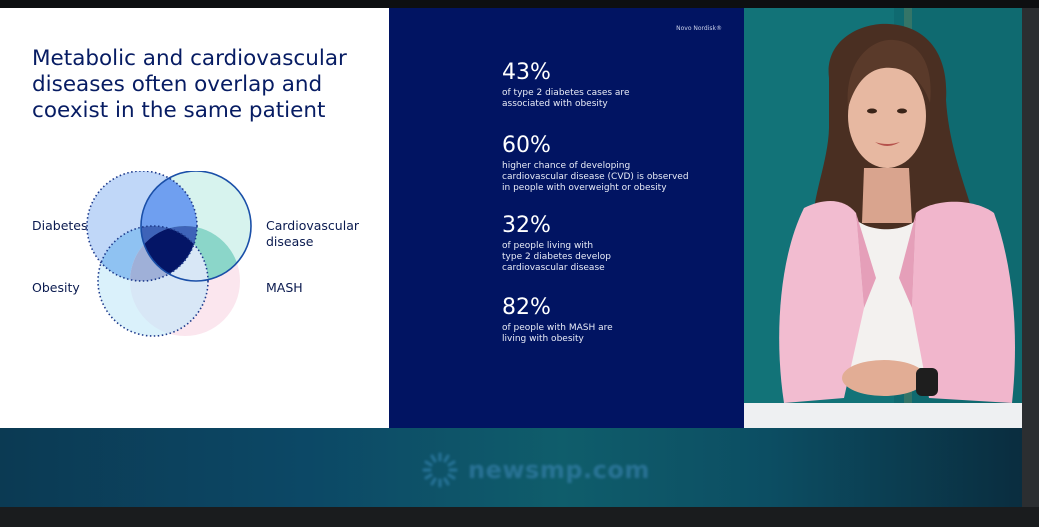 This screenshot has width=1039, height=527. I want to click on bottom-strip: newsmp.com, so click(511, 468).